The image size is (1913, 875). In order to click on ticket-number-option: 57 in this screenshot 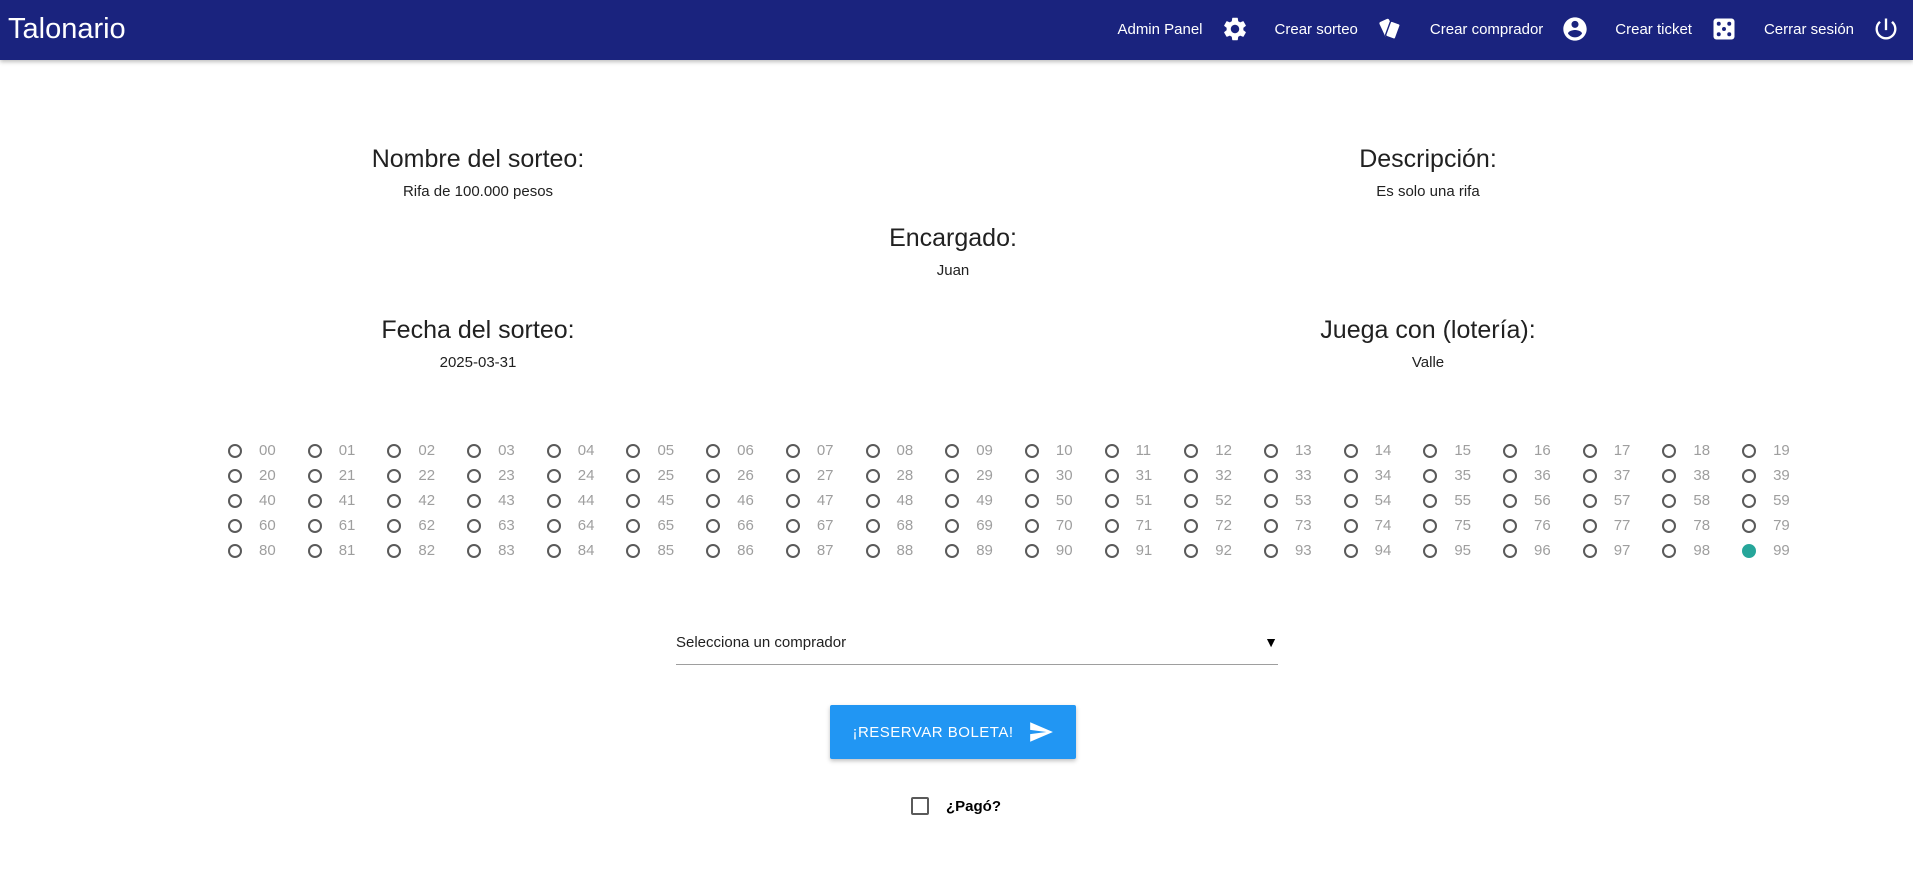, I will do `click(1622, 500)`.